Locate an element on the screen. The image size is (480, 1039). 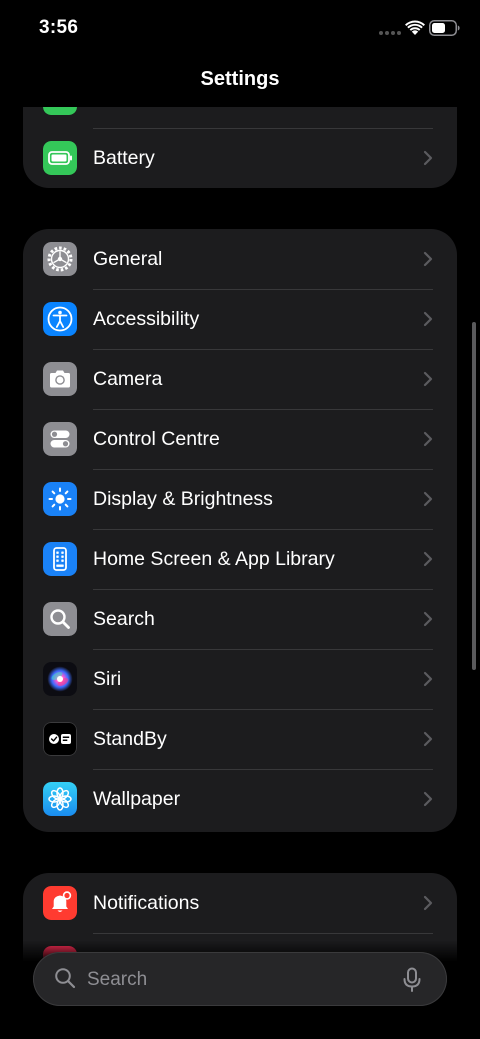
search-input: Search is located at coordinates (117, 980).